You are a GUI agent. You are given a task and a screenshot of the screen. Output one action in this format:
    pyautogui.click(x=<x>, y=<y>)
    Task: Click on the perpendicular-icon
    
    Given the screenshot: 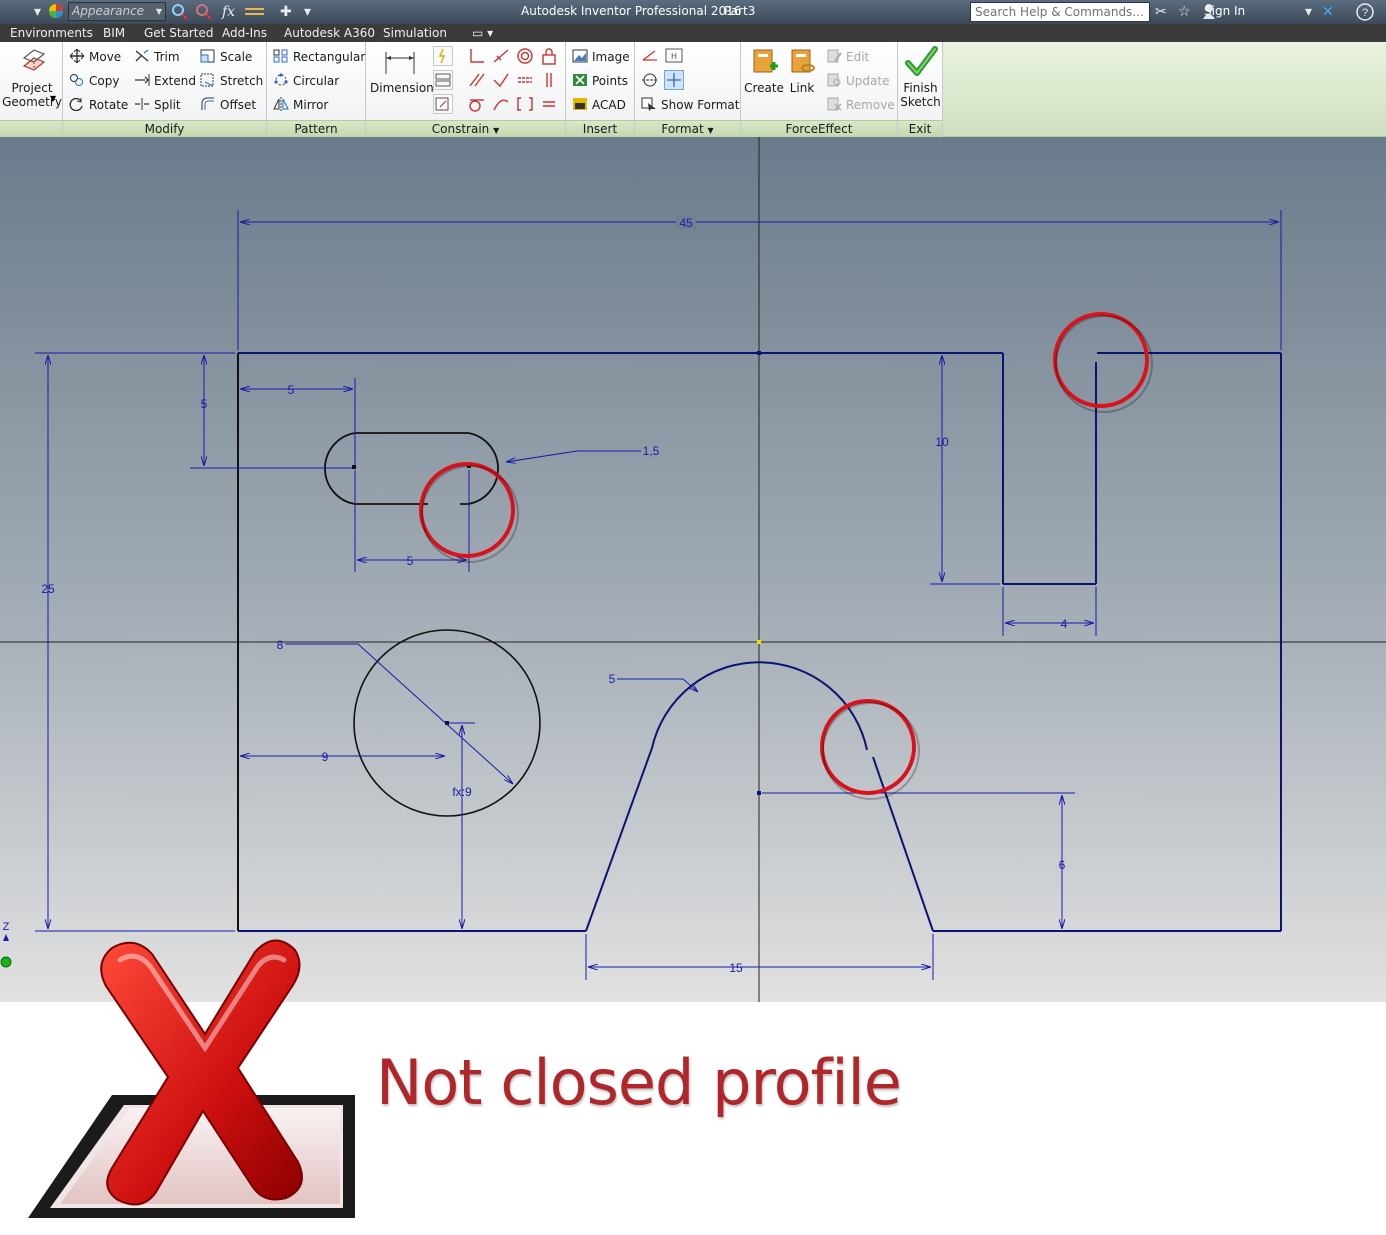 What is the action you would take?
    pyautogui.click(x=501, y=80)
    